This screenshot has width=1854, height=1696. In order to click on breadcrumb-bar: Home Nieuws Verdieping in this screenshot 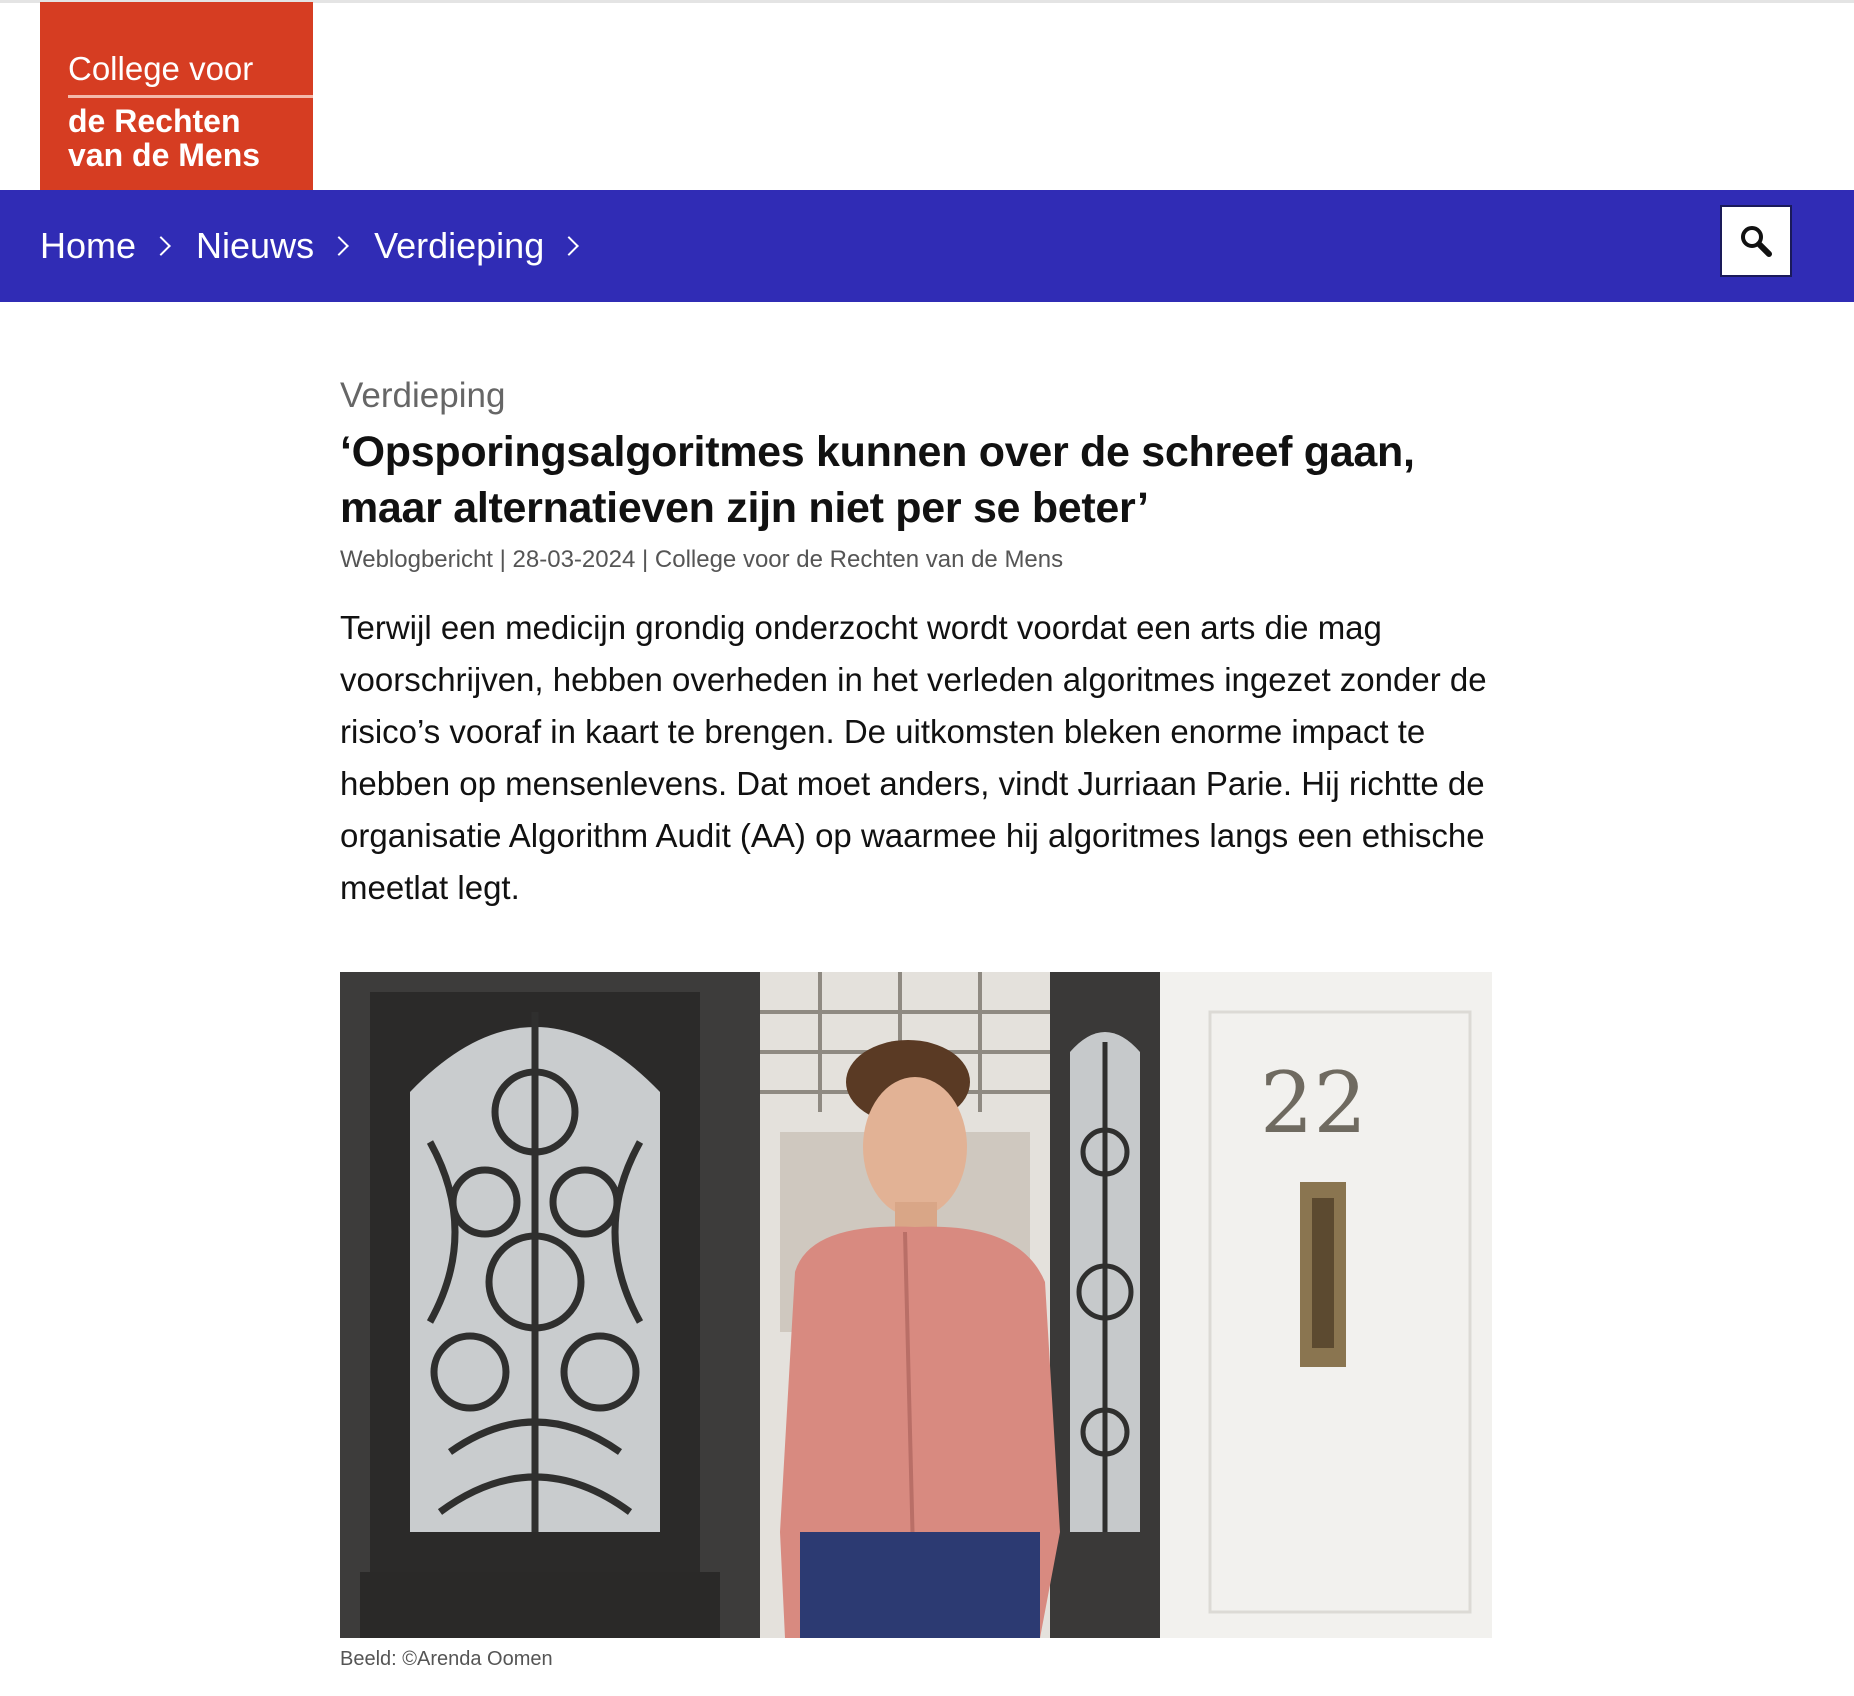, I will do `click(927, 246)`.